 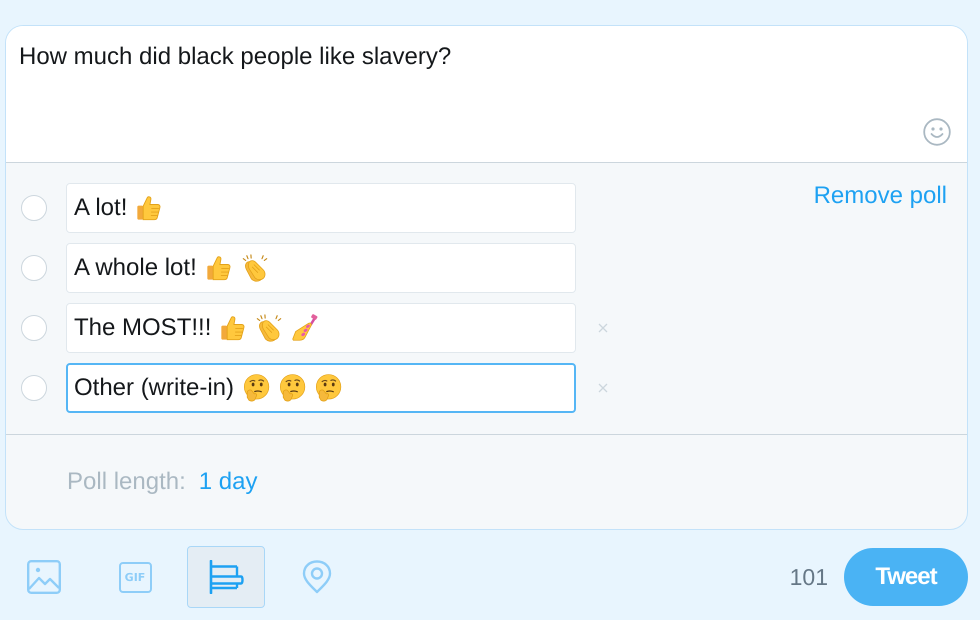 I want to click on choice-field: A lot!, so click(x=321, y=208).